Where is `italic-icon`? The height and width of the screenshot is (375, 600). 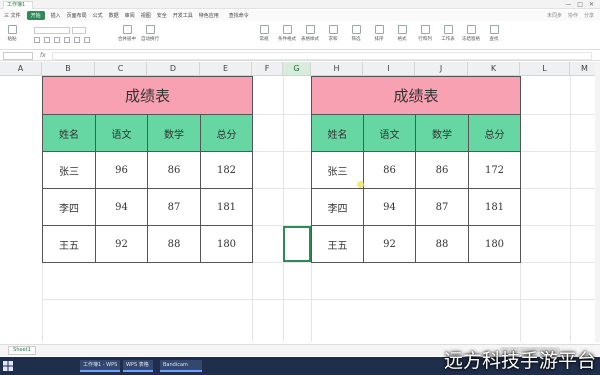
italic-icon is located at coordinates (47, 40).